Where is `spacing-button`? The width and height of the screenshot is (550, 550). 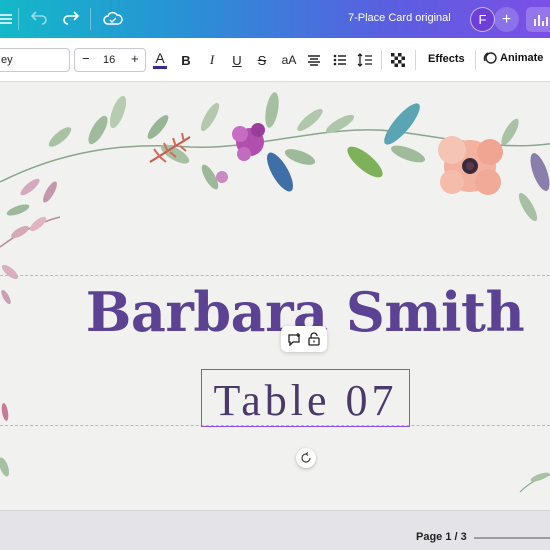
spacing-button is located at coordinates (365, 60).